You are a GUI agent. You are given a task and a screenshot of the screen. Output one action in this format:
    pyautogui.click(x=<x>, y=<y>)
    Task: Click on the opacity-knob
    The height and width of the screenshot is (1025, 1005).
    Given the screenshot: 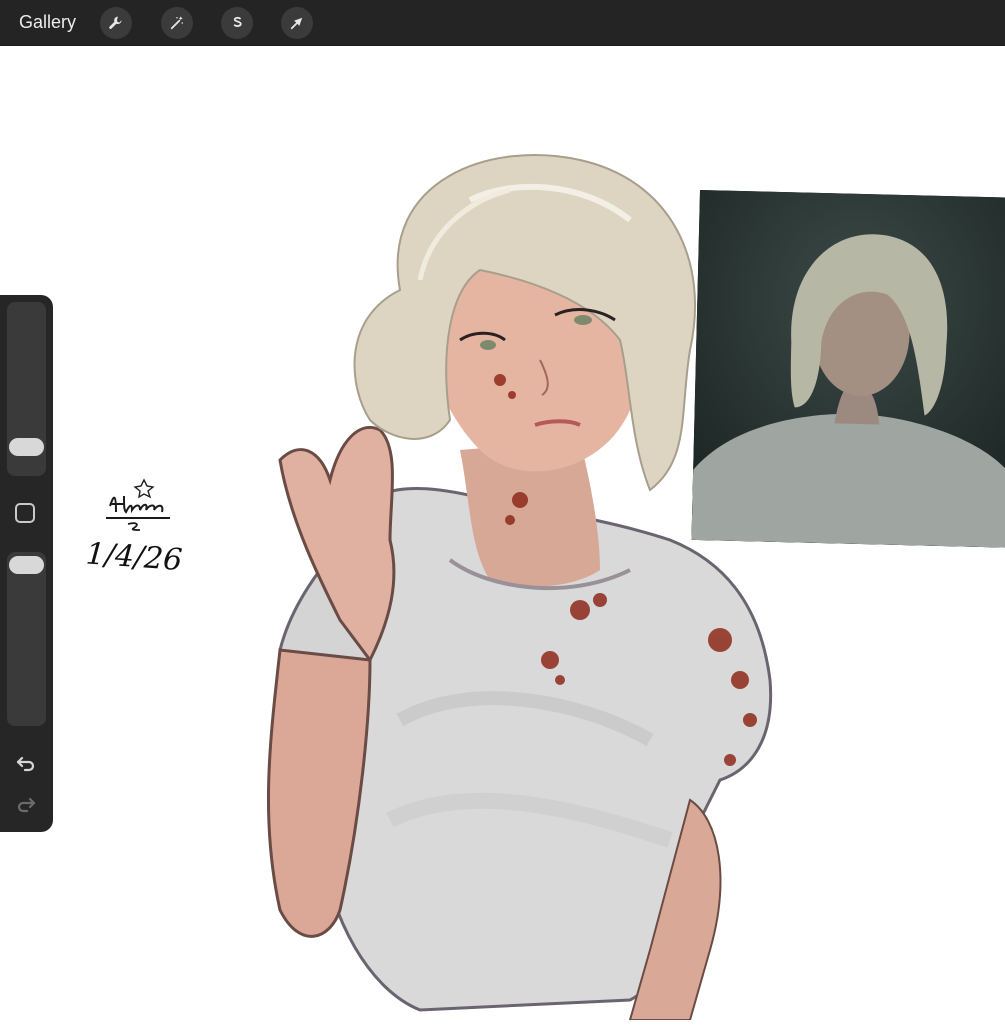 What is the action you would take?
    pyautogui.click(x=26, y=565)
    